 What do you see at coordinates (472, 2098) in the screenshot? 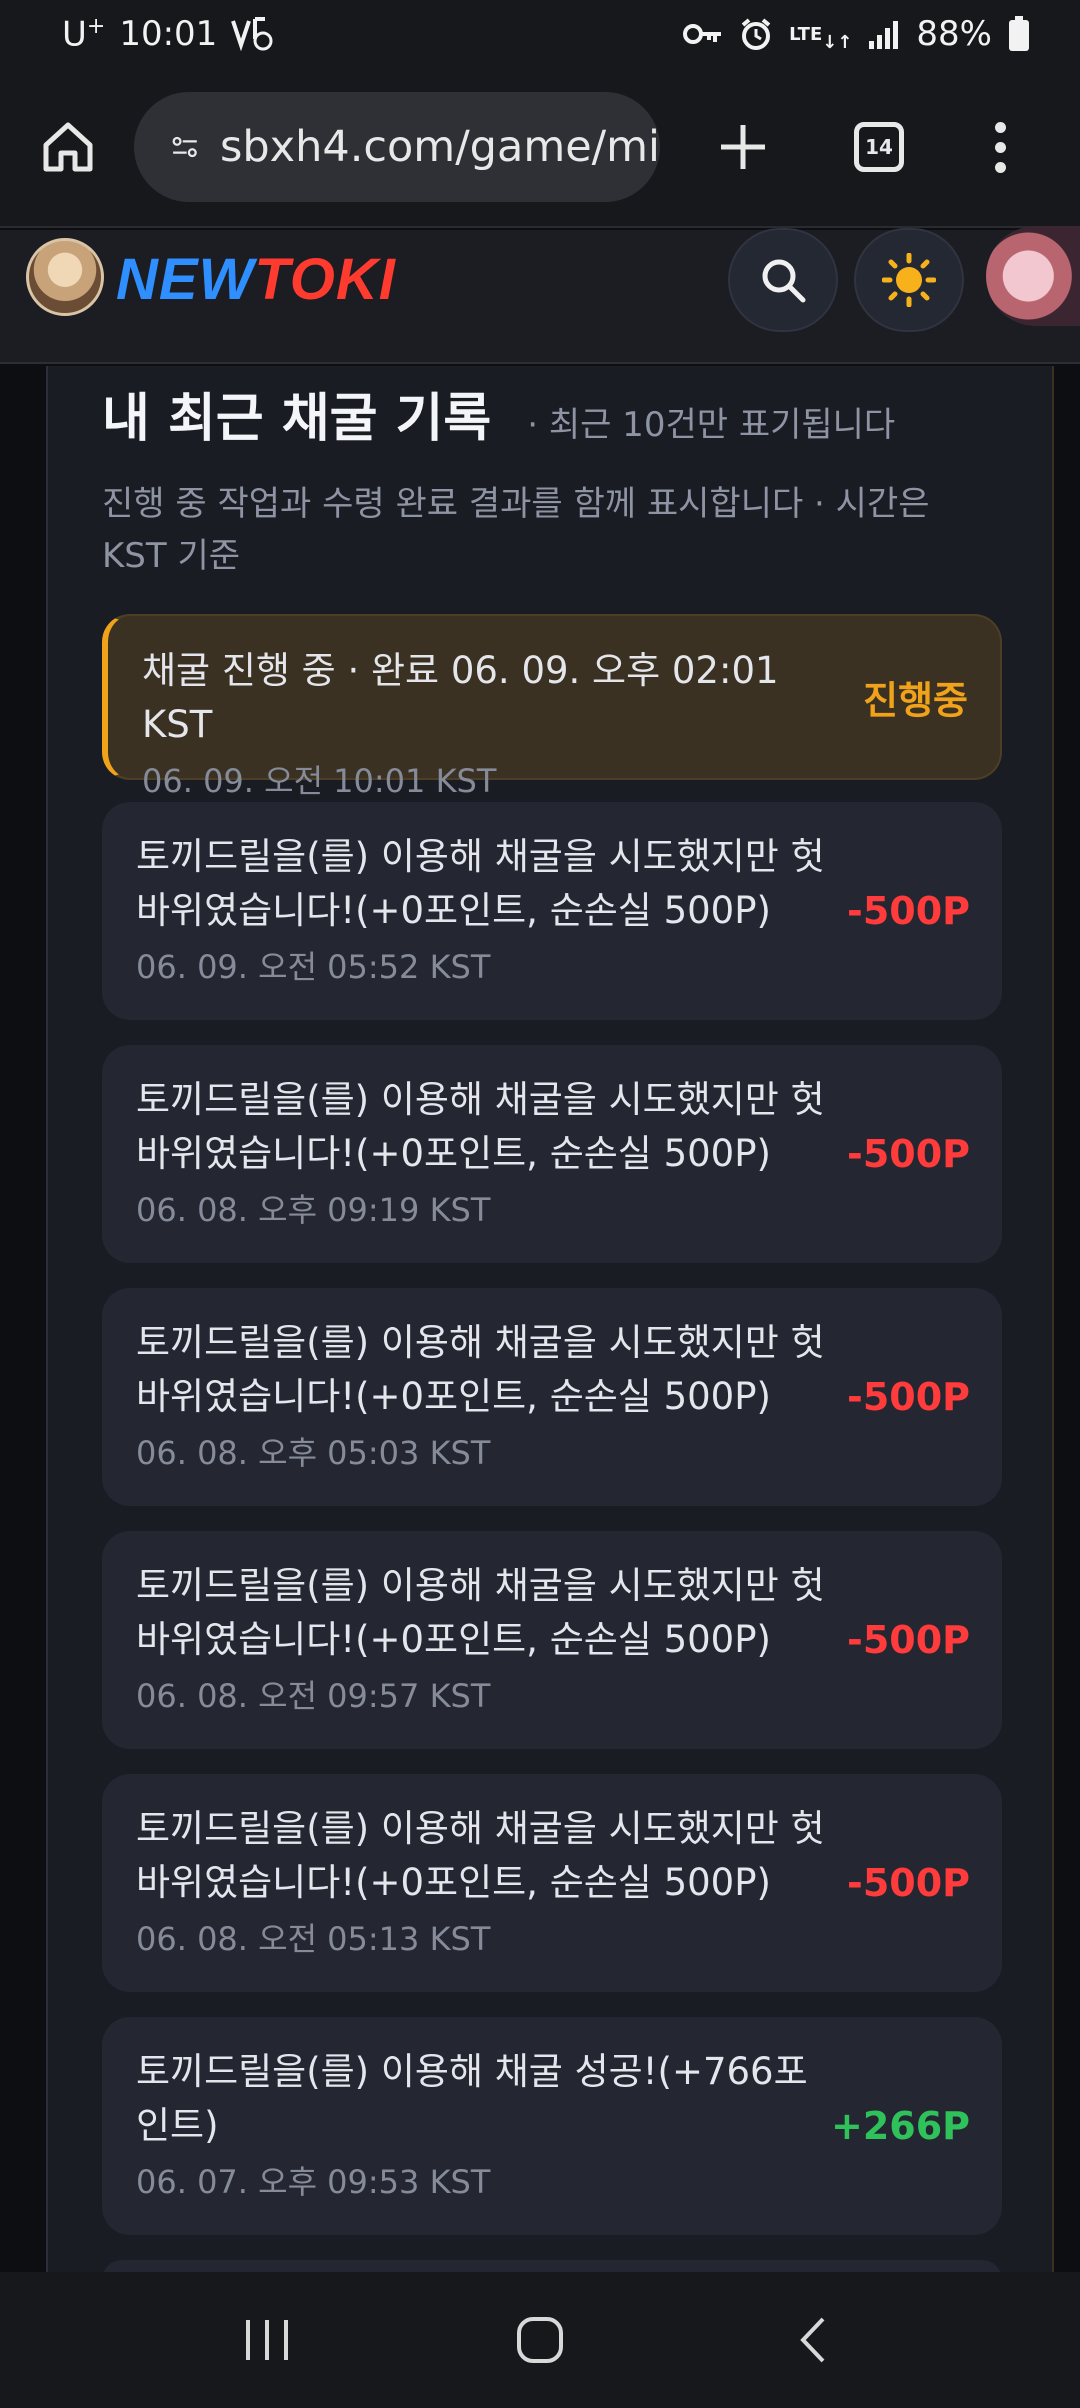
I see `record-message: 토끼드릴을(를) 이용해 채굴 성공!(+766포인트)` at bounding box center [472, 2098].